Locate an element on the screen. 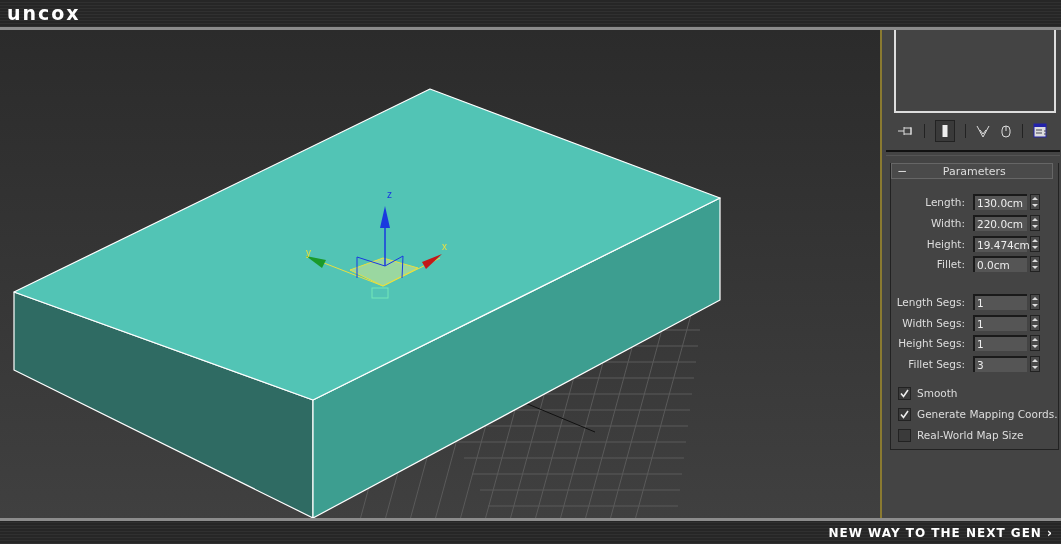 This screenshot has height=544, width=1061. field-label: Width Segs: is located at coordinates (933, 322).